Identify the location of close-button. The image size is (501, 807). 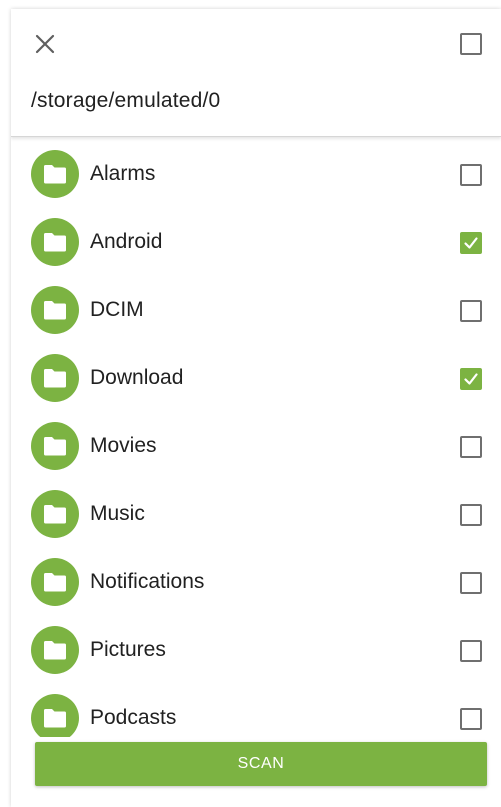
(45, 44).